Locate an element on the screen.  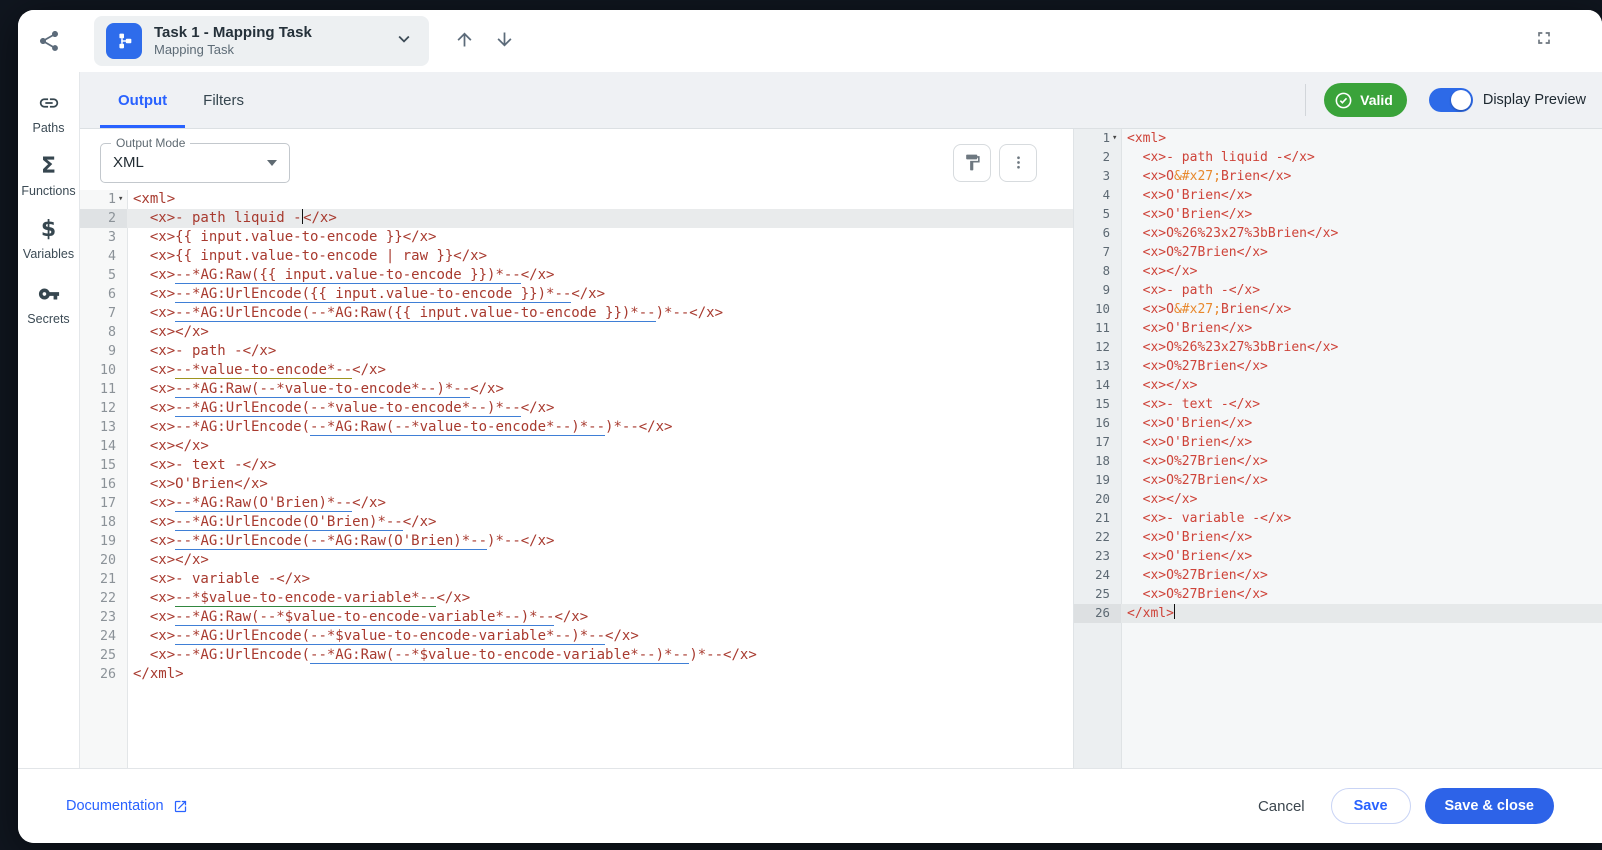
sidebar-item-variables: $ Variables is located at coordinates (48, 240).